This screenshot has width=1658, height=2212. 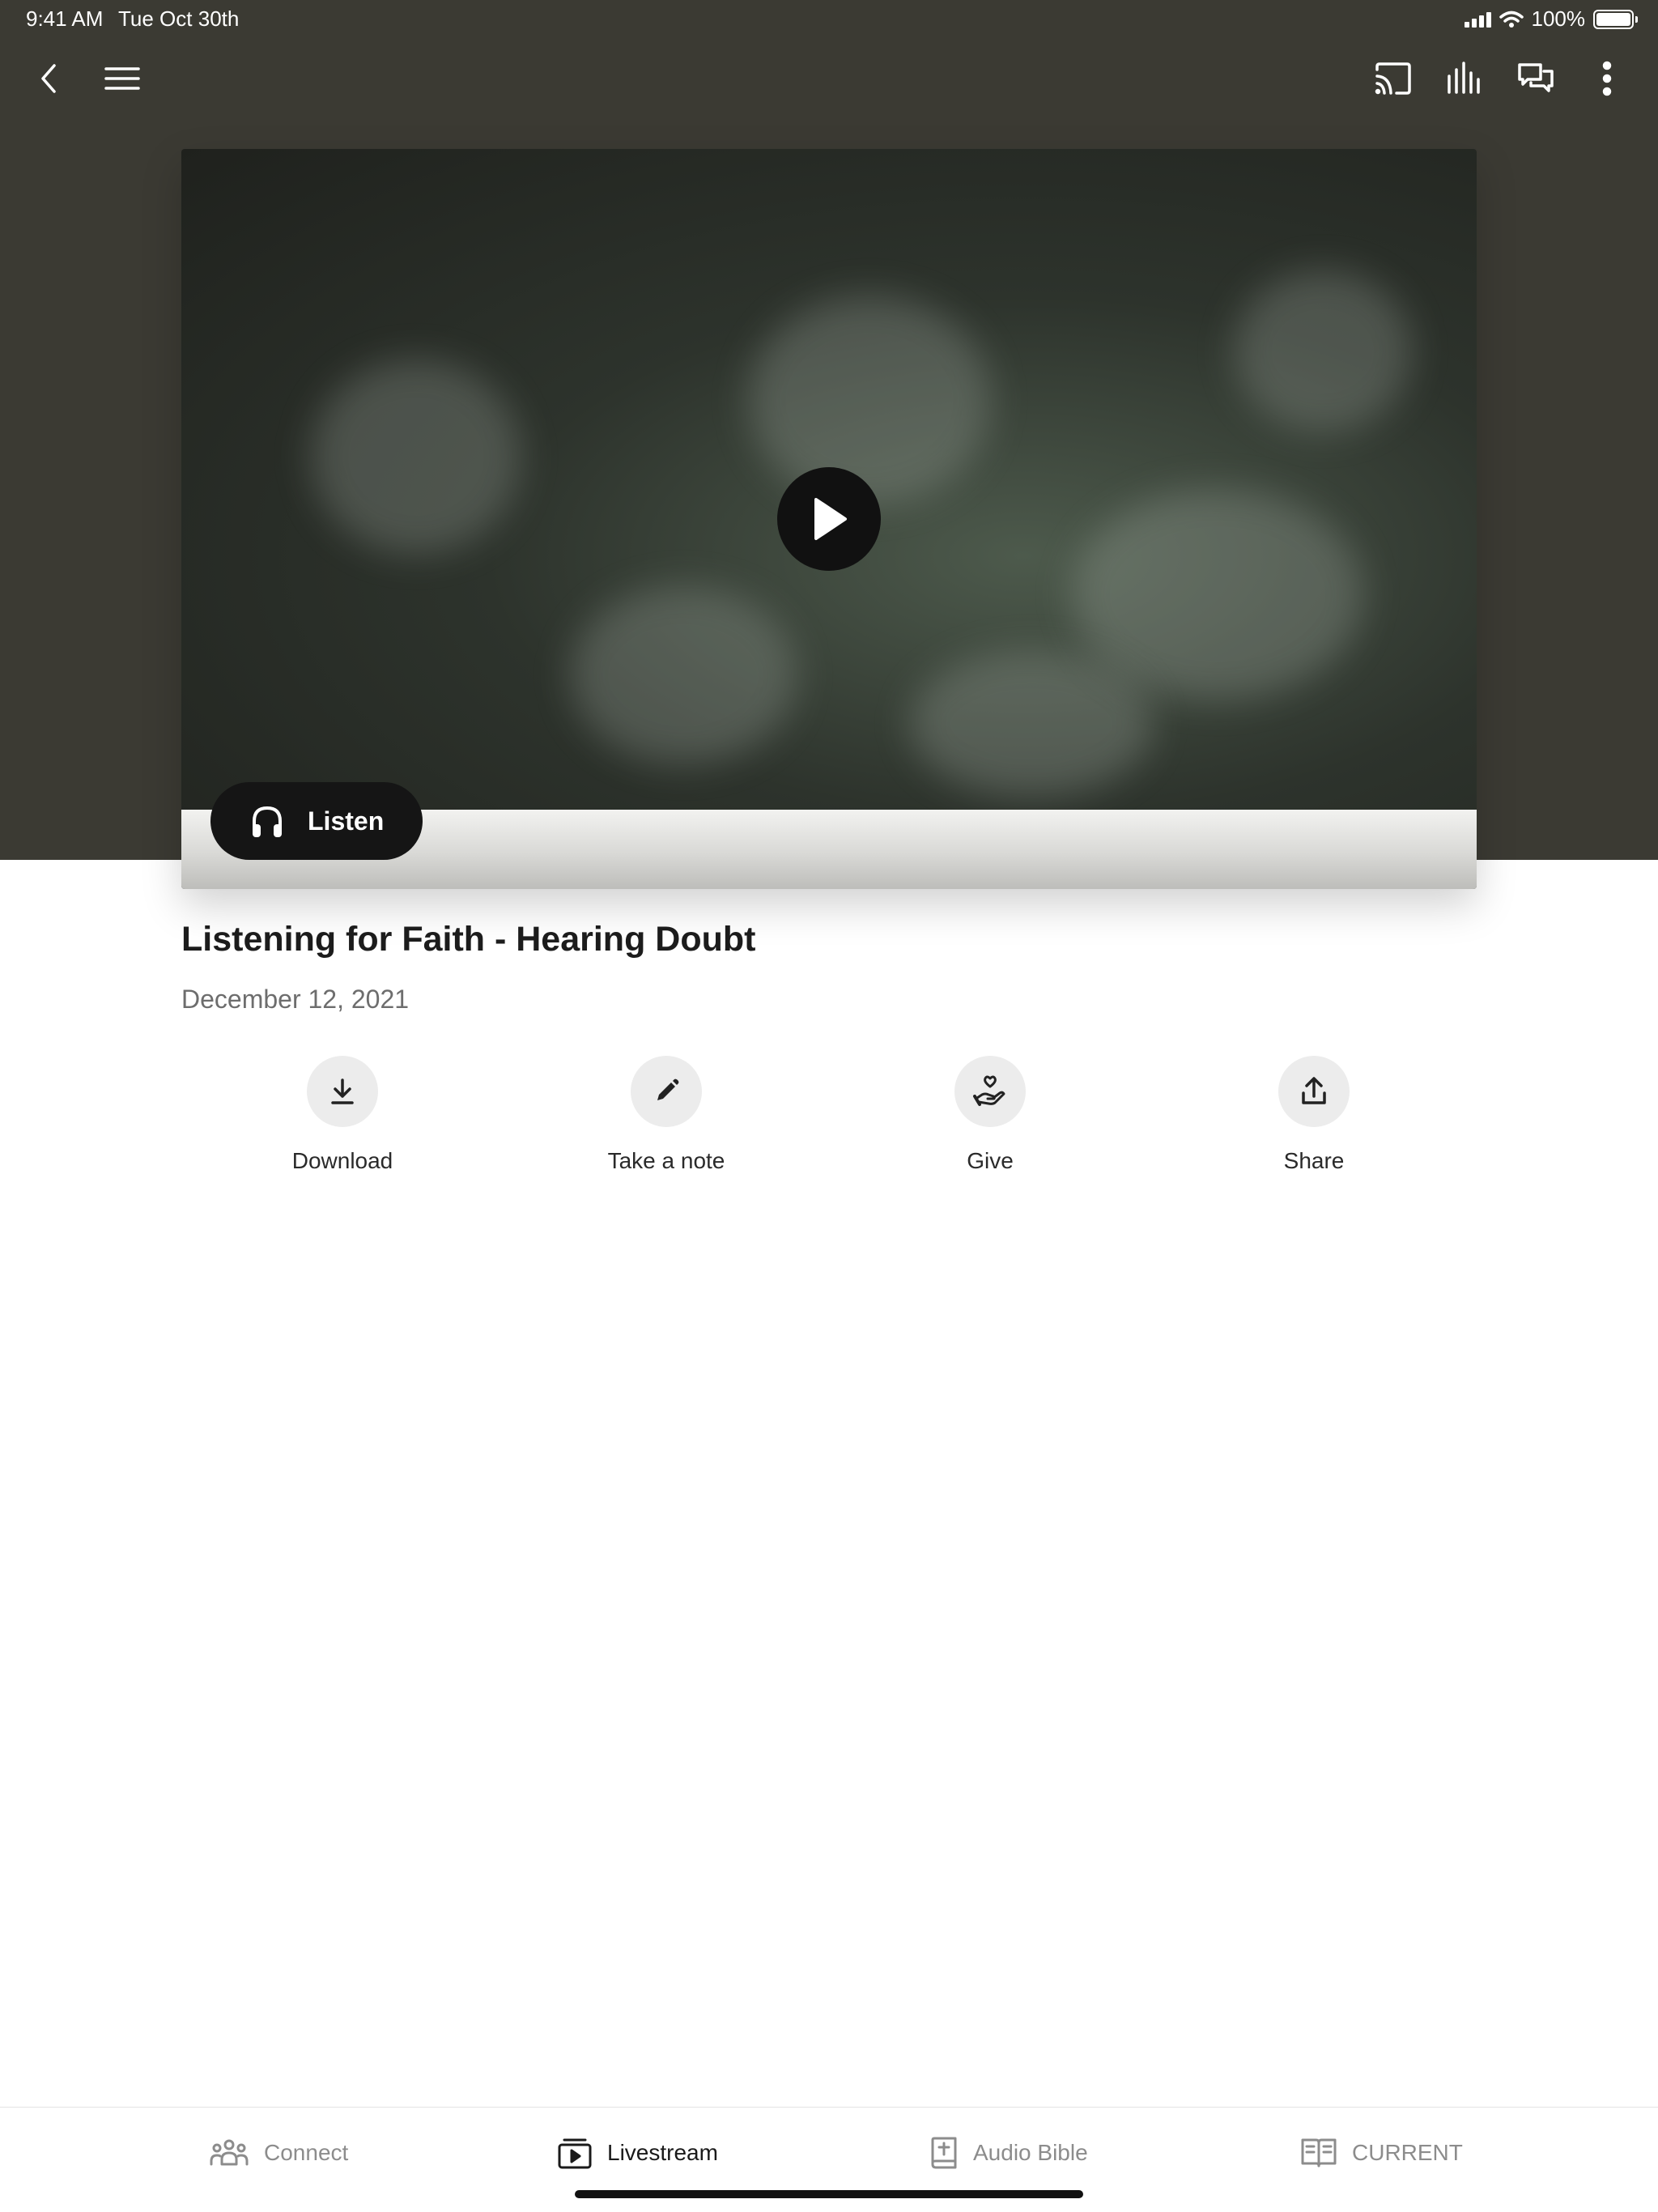 What do you see at coordinates (990, 1161) in the screenshot?
I see `give-label: Give` at bounding box center [990, 1161].